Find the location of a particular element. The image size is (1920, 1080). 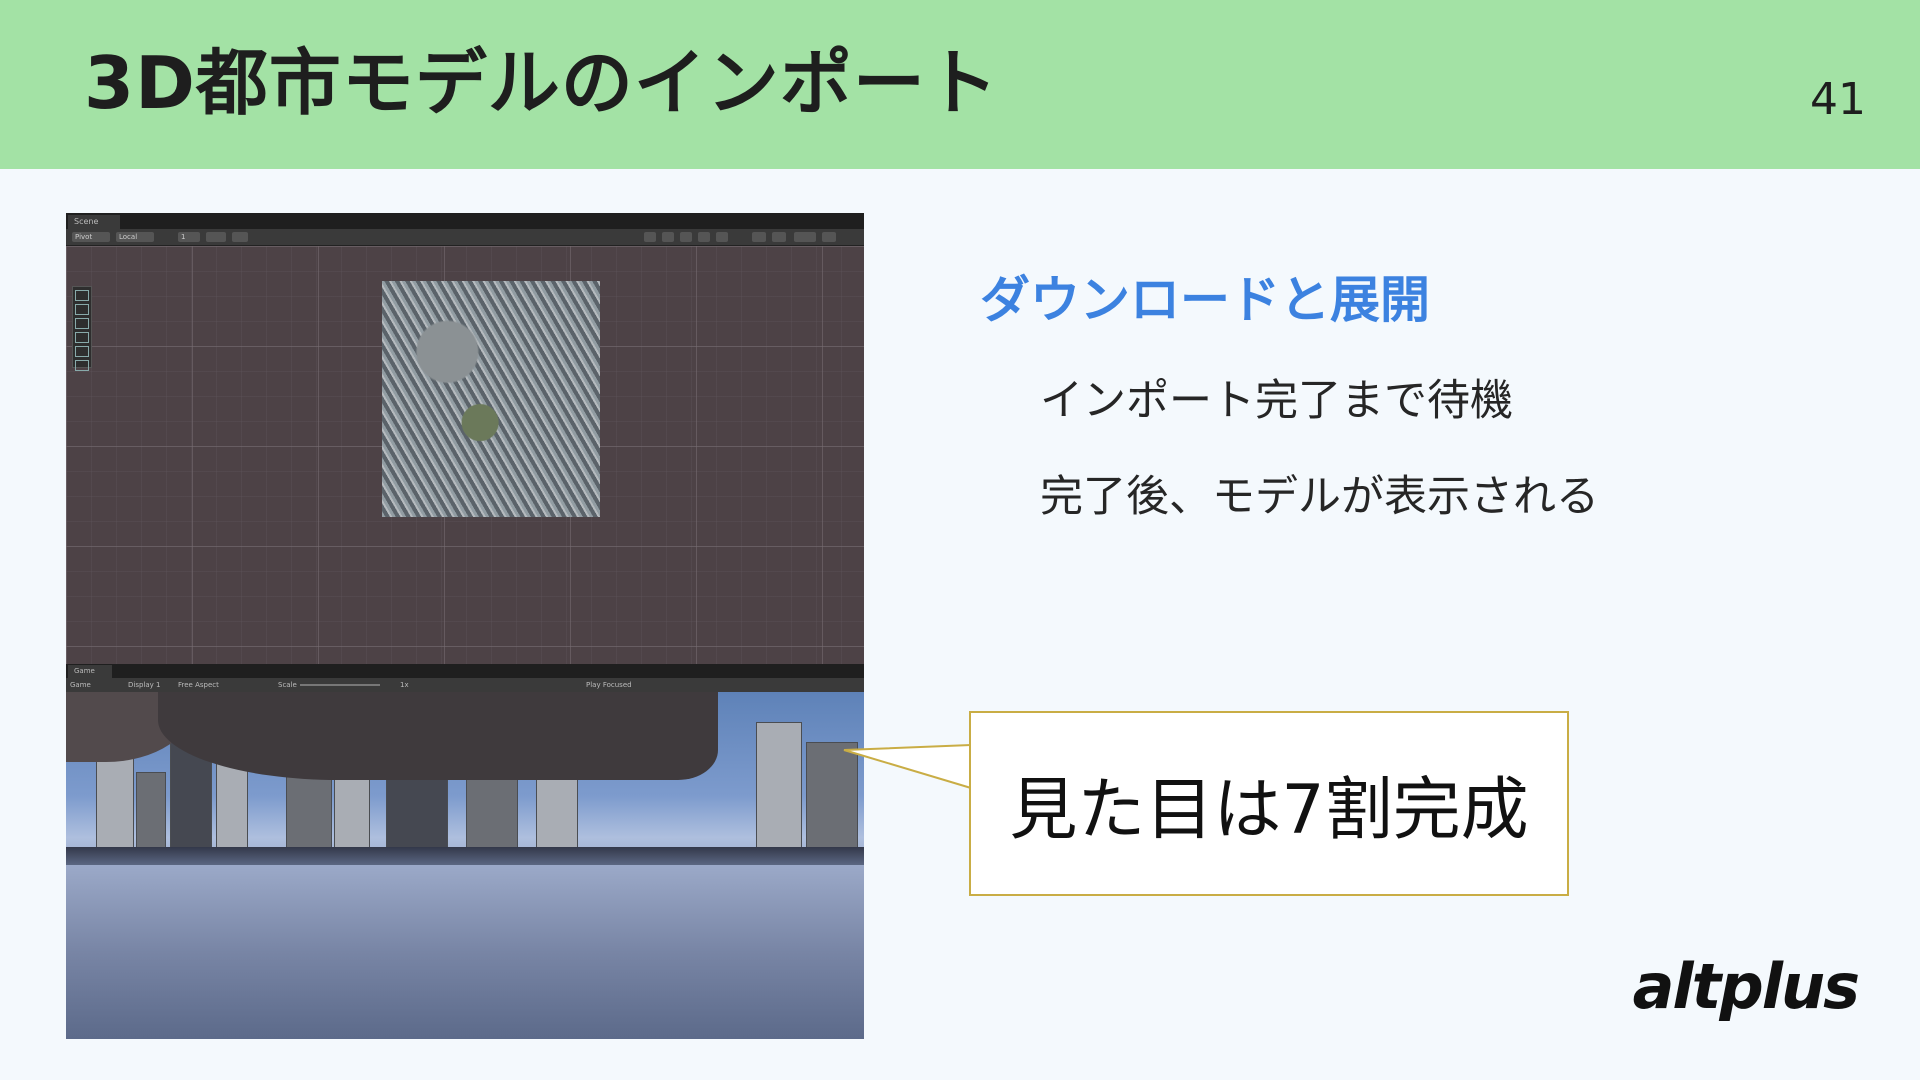

game-tab: Game is located at coordinates (90, 671).